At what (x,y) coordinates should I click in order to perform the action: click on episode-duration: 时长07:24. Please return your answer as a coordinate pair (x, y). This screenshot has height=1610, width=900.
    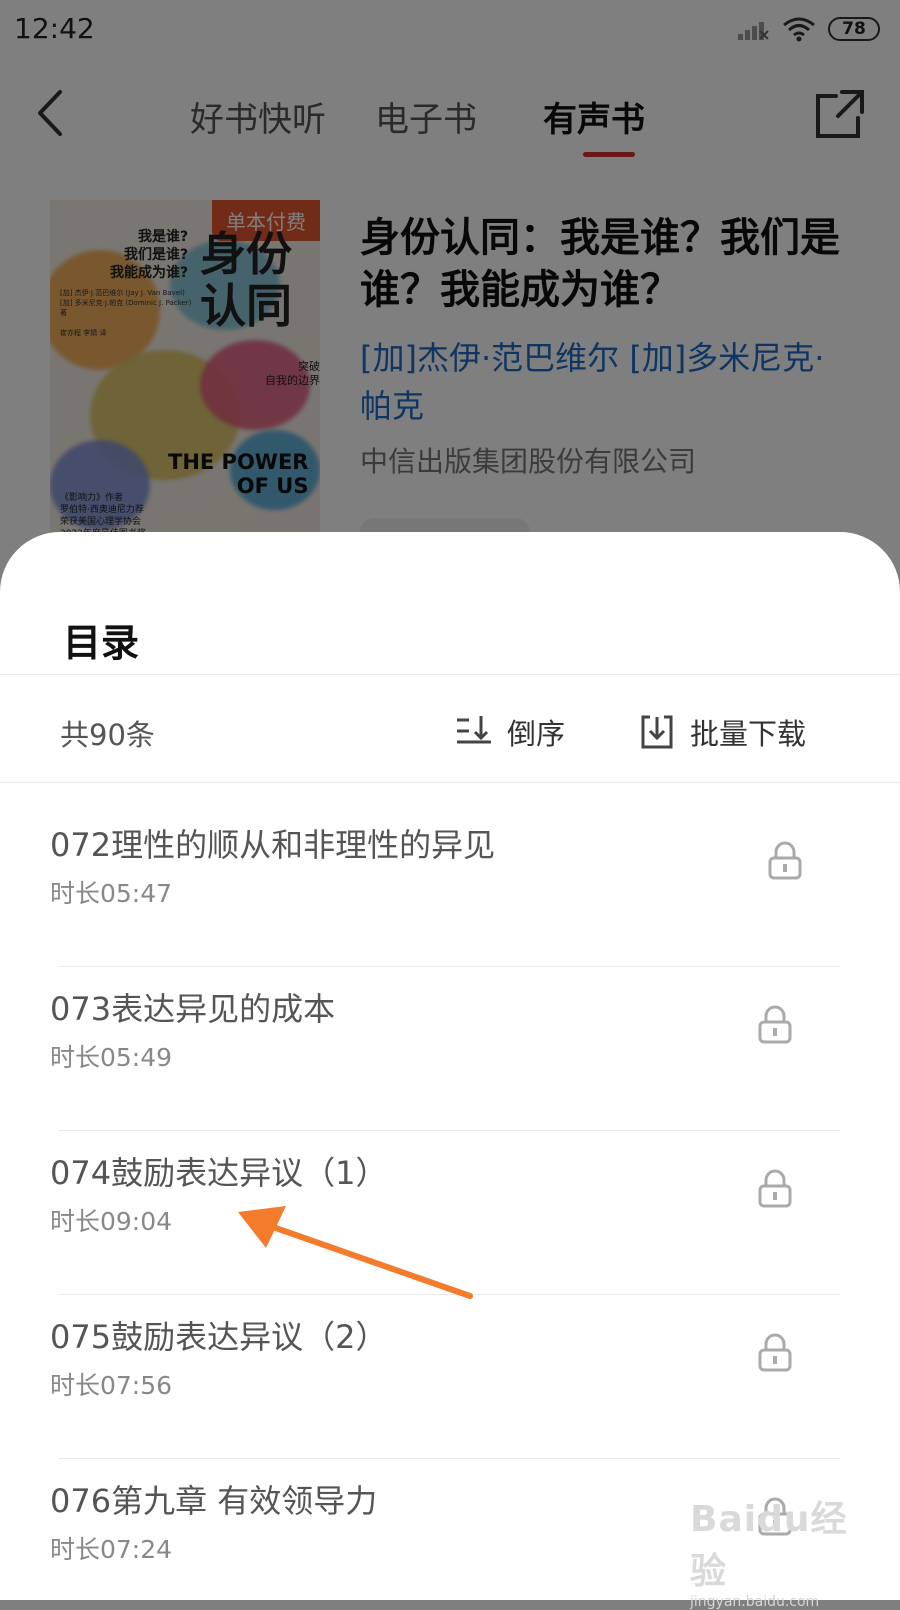
    Looking at the image, I should click on (111, 1549).